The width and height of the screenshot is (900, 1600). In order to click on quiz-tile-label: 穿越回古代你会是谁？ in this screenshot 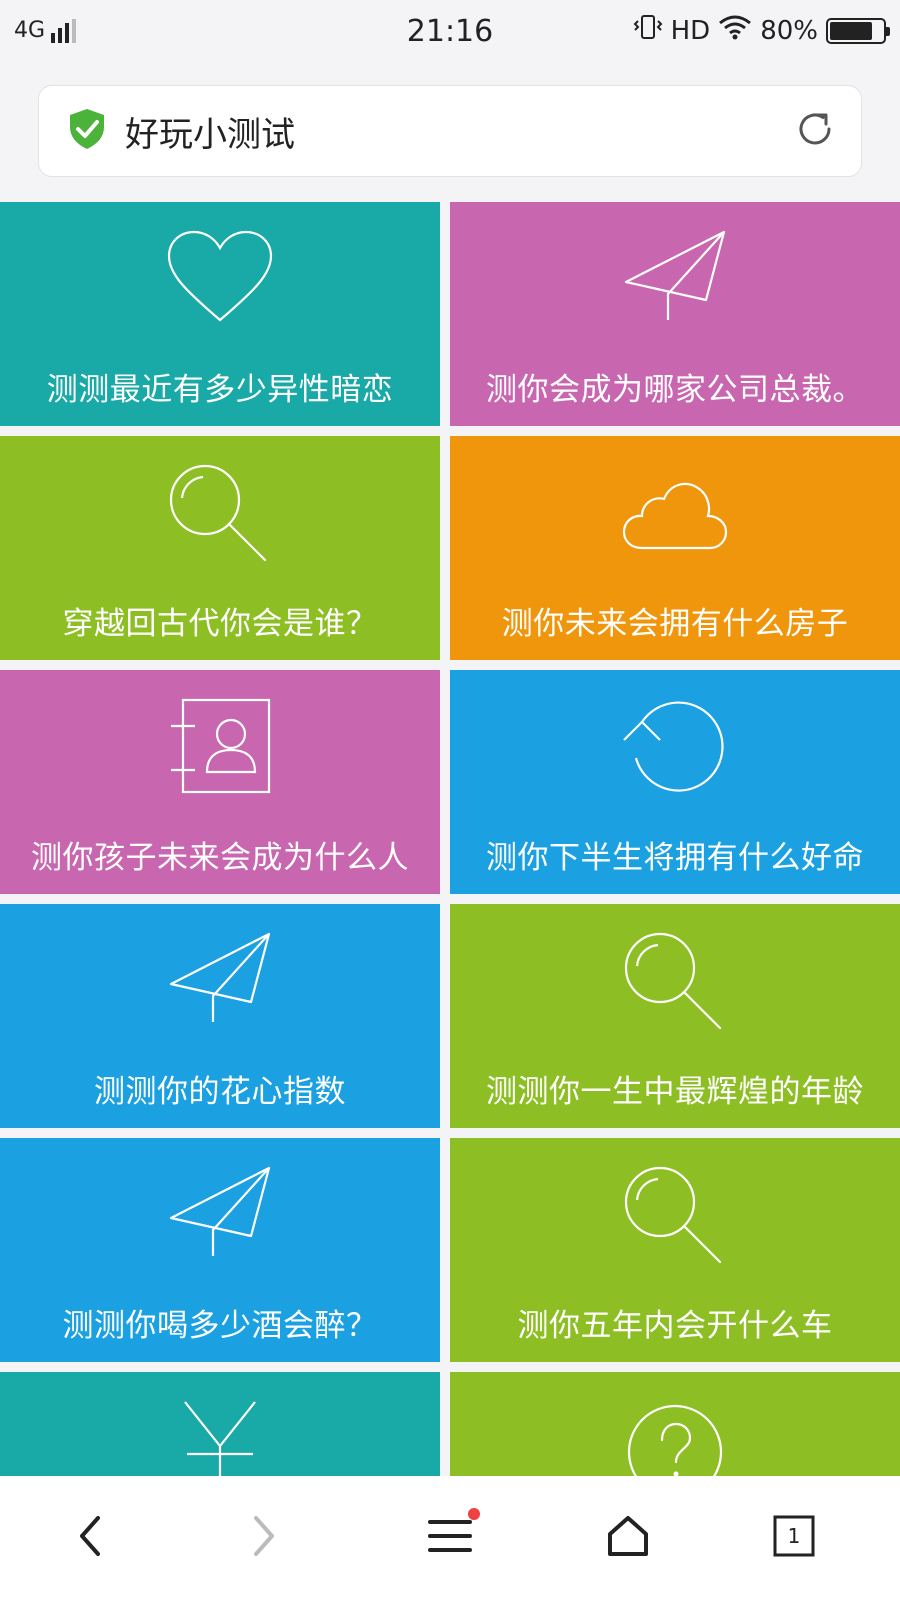, I will do `click(220, 624)`.